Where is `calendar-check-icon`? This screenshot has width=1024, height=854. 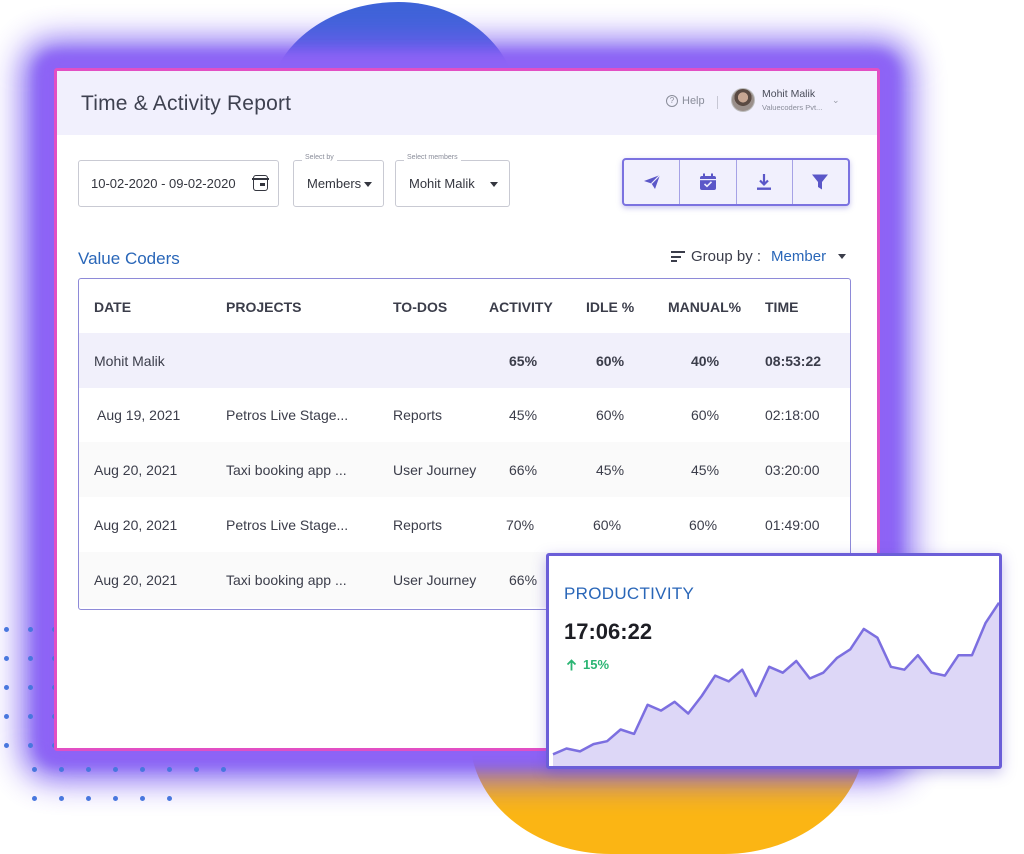 calendar-check-icon is located at coordinates (707, 181).